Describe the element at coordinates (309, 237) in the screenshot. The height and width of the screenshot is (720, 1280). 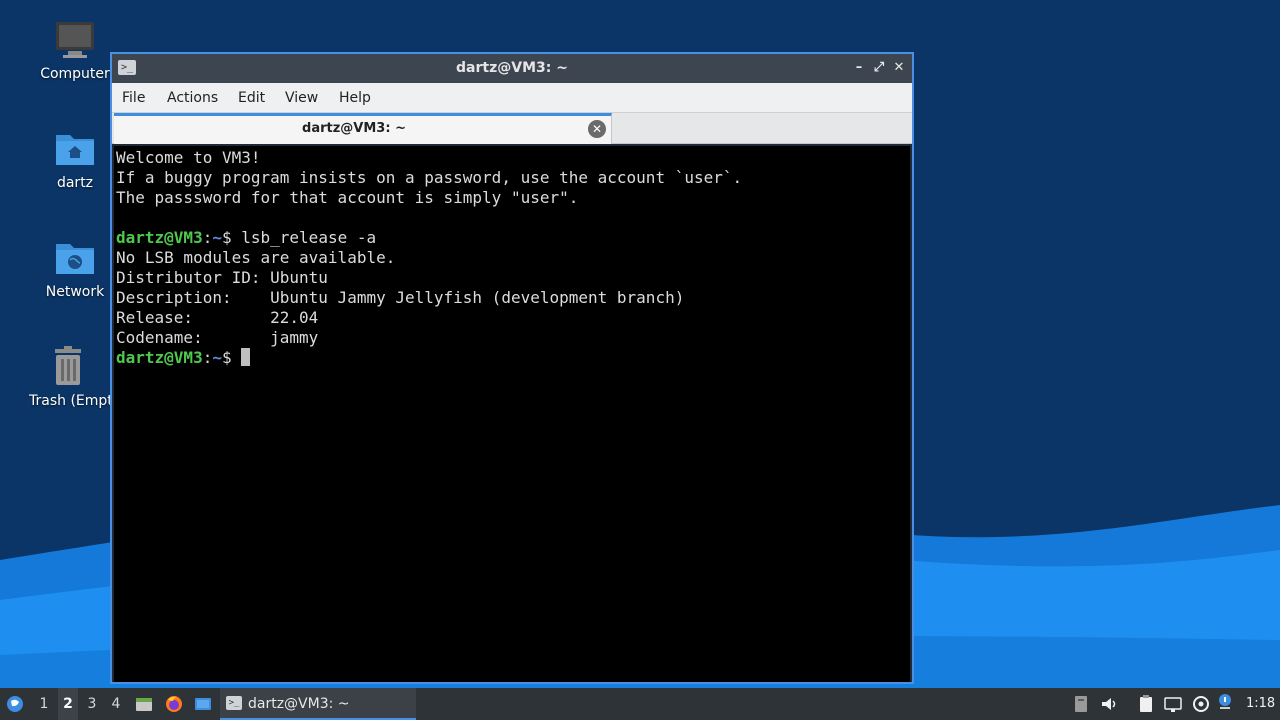
I see `terminal-command: lsb_release -a` at that location.